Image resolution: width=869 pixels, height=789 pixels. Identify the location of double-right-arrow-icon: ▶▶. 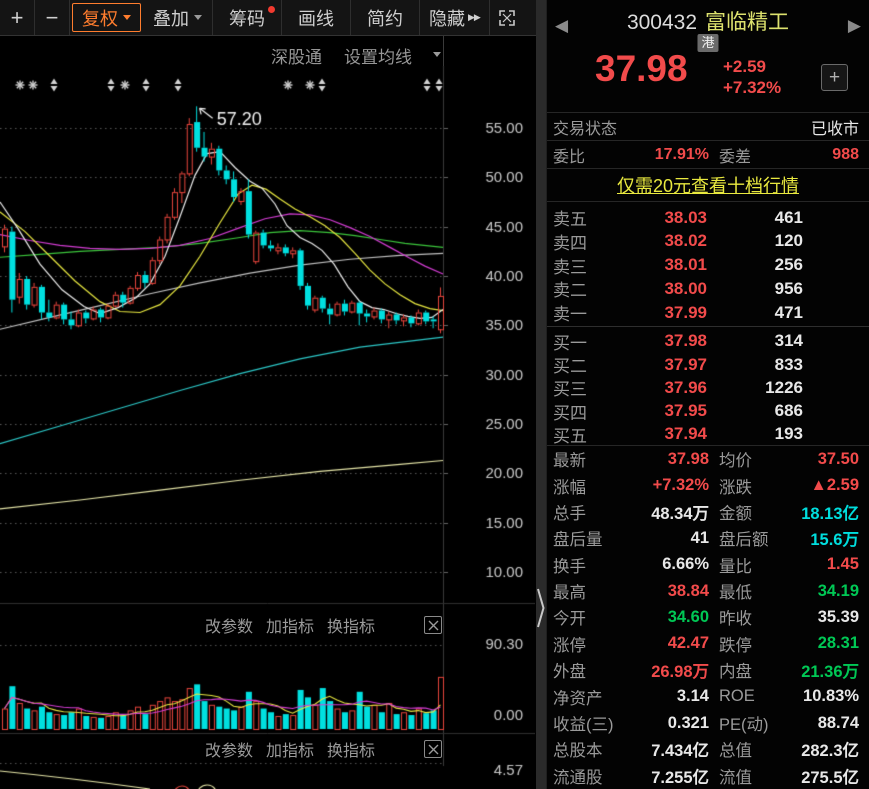
(474, 17).